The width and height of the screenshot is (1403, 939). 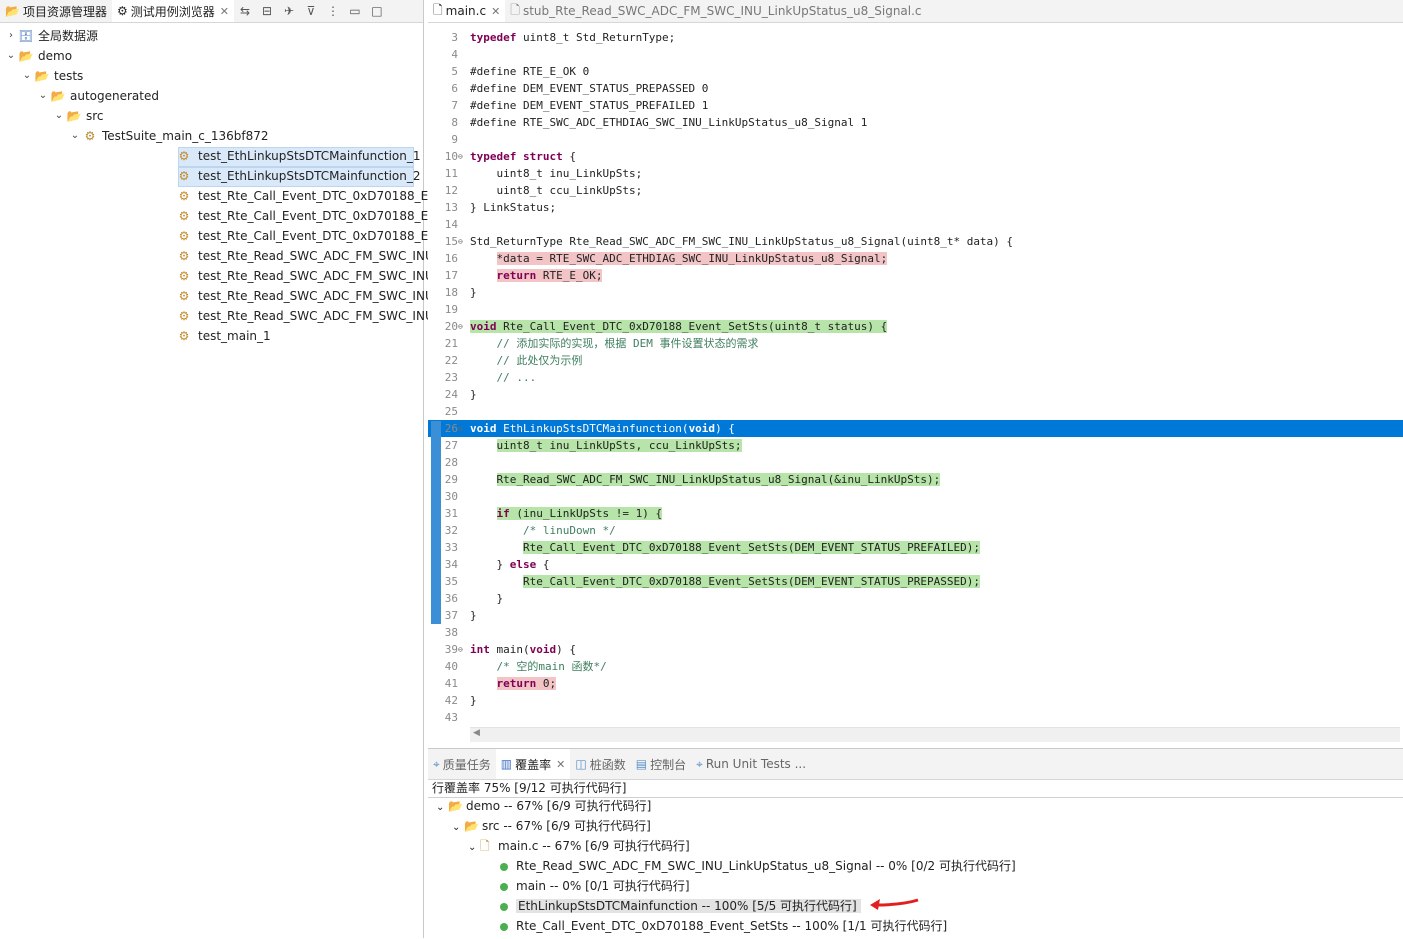 I want to click on code-line: 3 typedef uint8_t Std_ReturnType;, so click(x=915, y=37).